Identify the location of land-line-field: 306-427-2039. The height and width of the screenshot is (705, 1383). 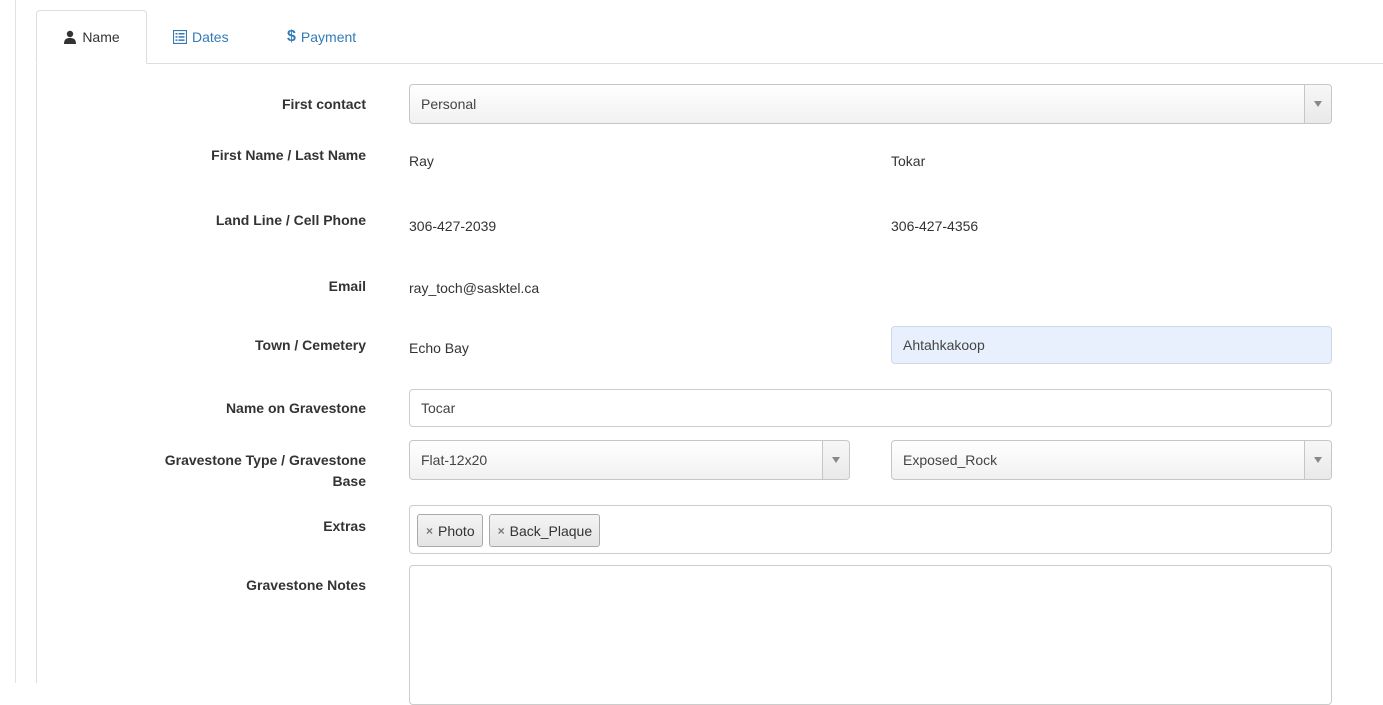
(452, 226).